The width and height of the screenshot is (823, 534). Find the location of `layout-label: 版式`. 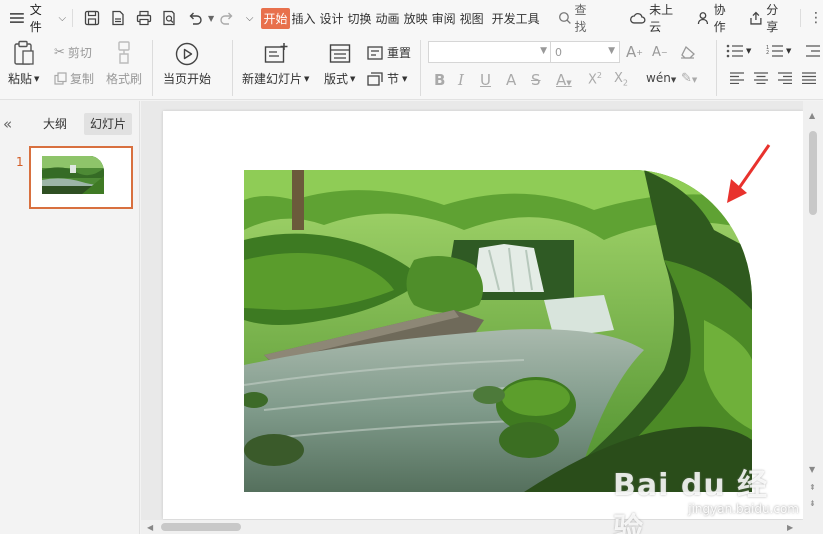

layout-label: 版式 is located at coordinates (336, 79).